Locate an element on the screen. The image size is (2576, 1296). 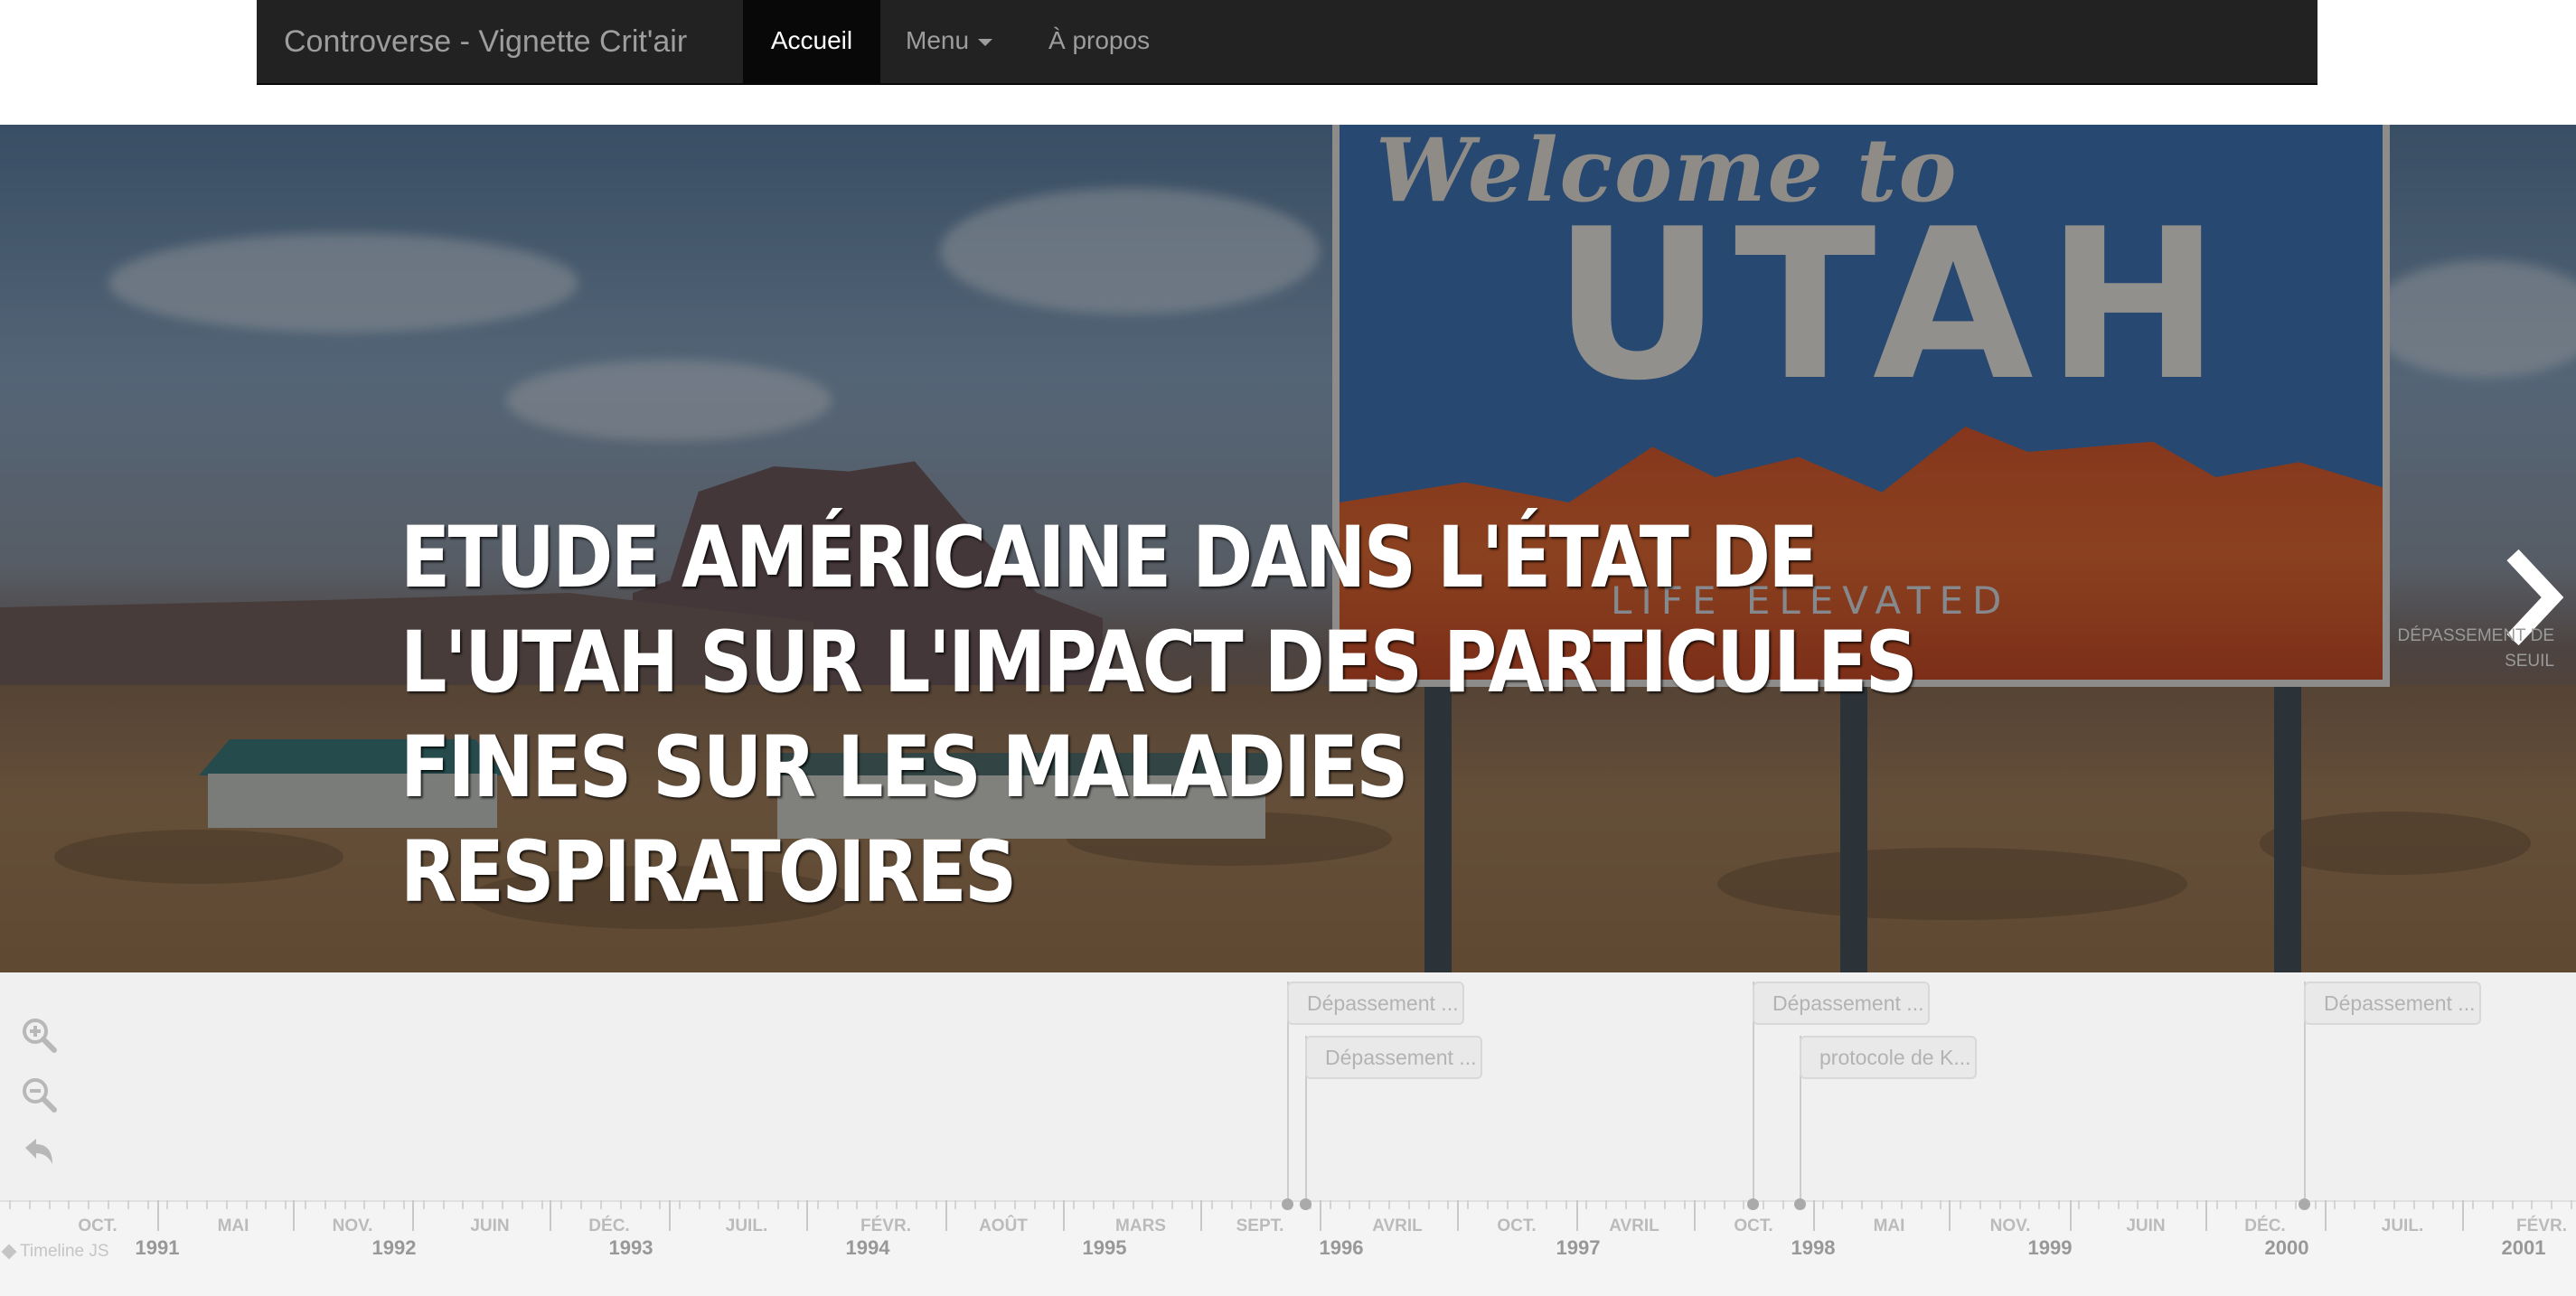
timelinejs-credit: Timeline JS is located at coordinates (55, 1252).